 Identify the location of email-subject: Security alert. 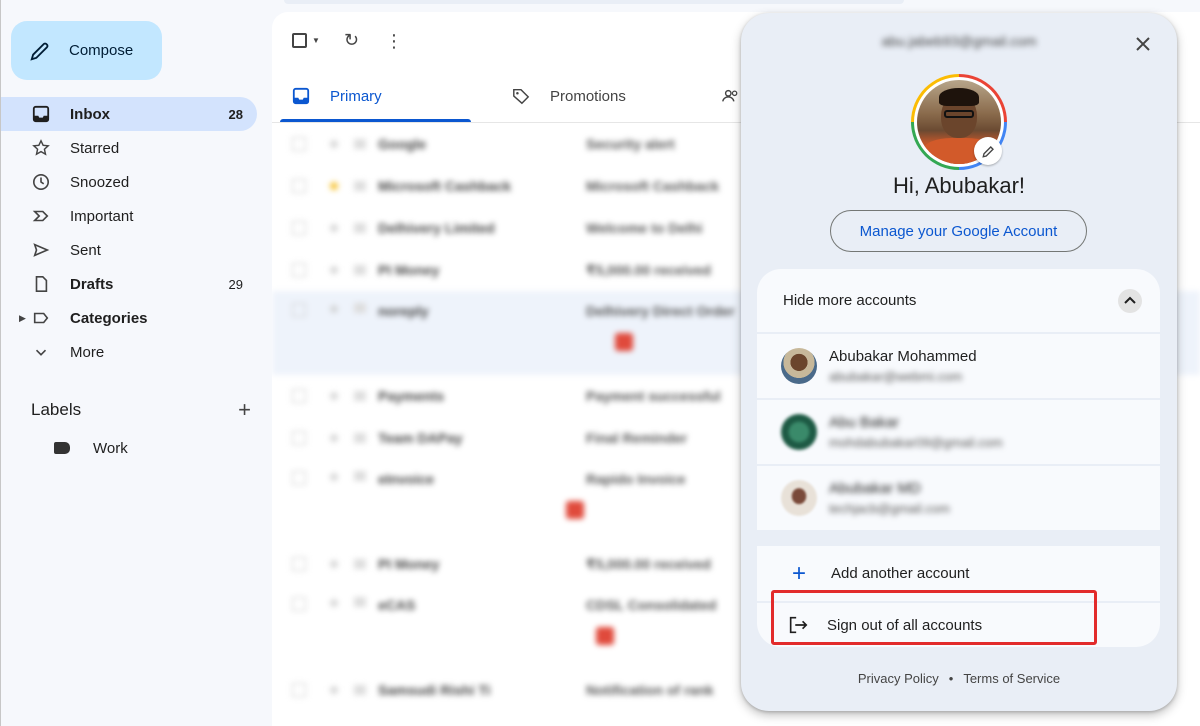
(630, 144).